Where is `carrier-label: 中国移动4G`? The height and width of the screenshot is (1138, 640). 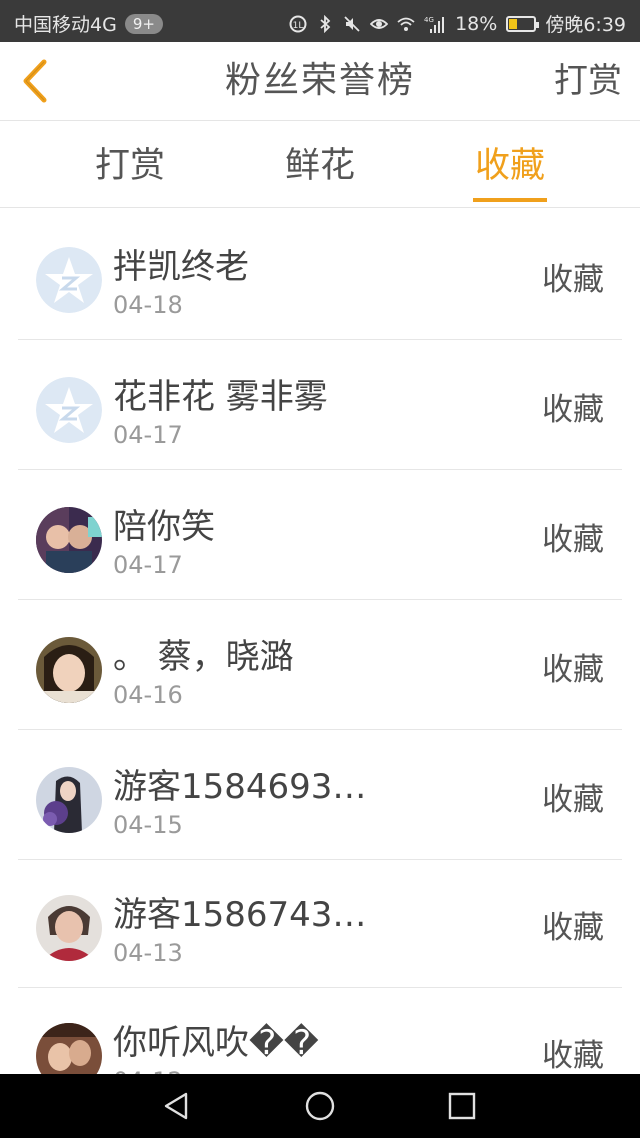 carrier-label: 中国移动4G is located at coordinates (65, 25).